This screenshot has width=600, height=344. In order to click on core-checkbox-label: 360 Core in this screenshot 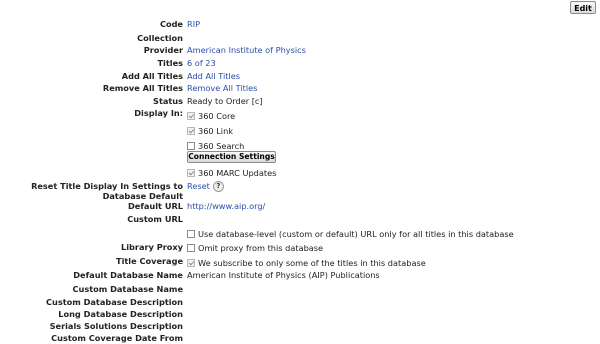, I will do `click(217, 116)`.